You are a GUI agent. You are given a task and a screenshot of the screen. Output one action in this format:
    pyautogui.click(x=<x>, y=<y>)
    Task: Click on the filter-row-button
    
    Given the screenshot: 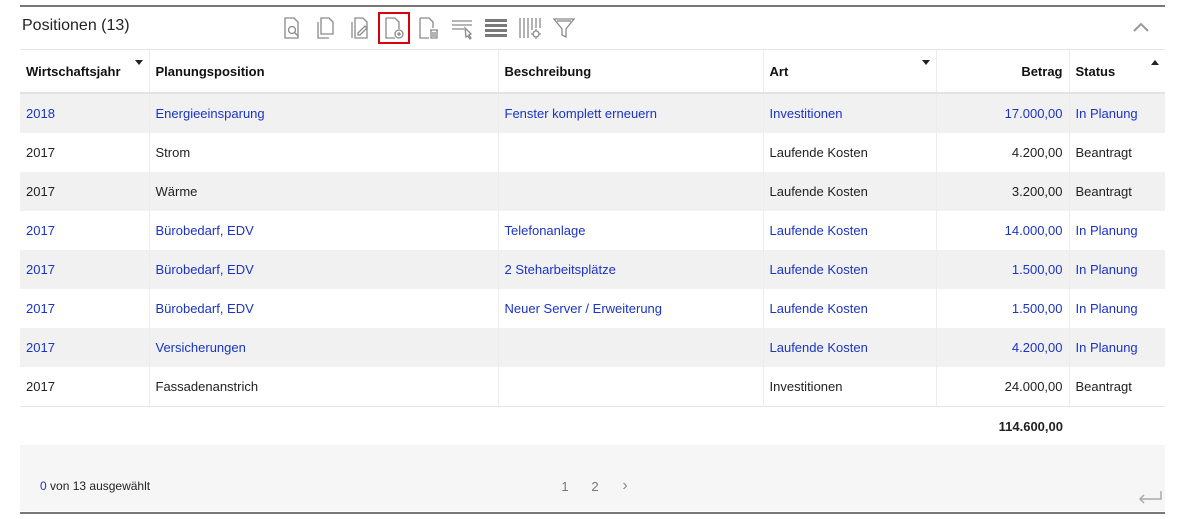 What is the action you would take?
    pyautogui.click(x=462, y=28)
    